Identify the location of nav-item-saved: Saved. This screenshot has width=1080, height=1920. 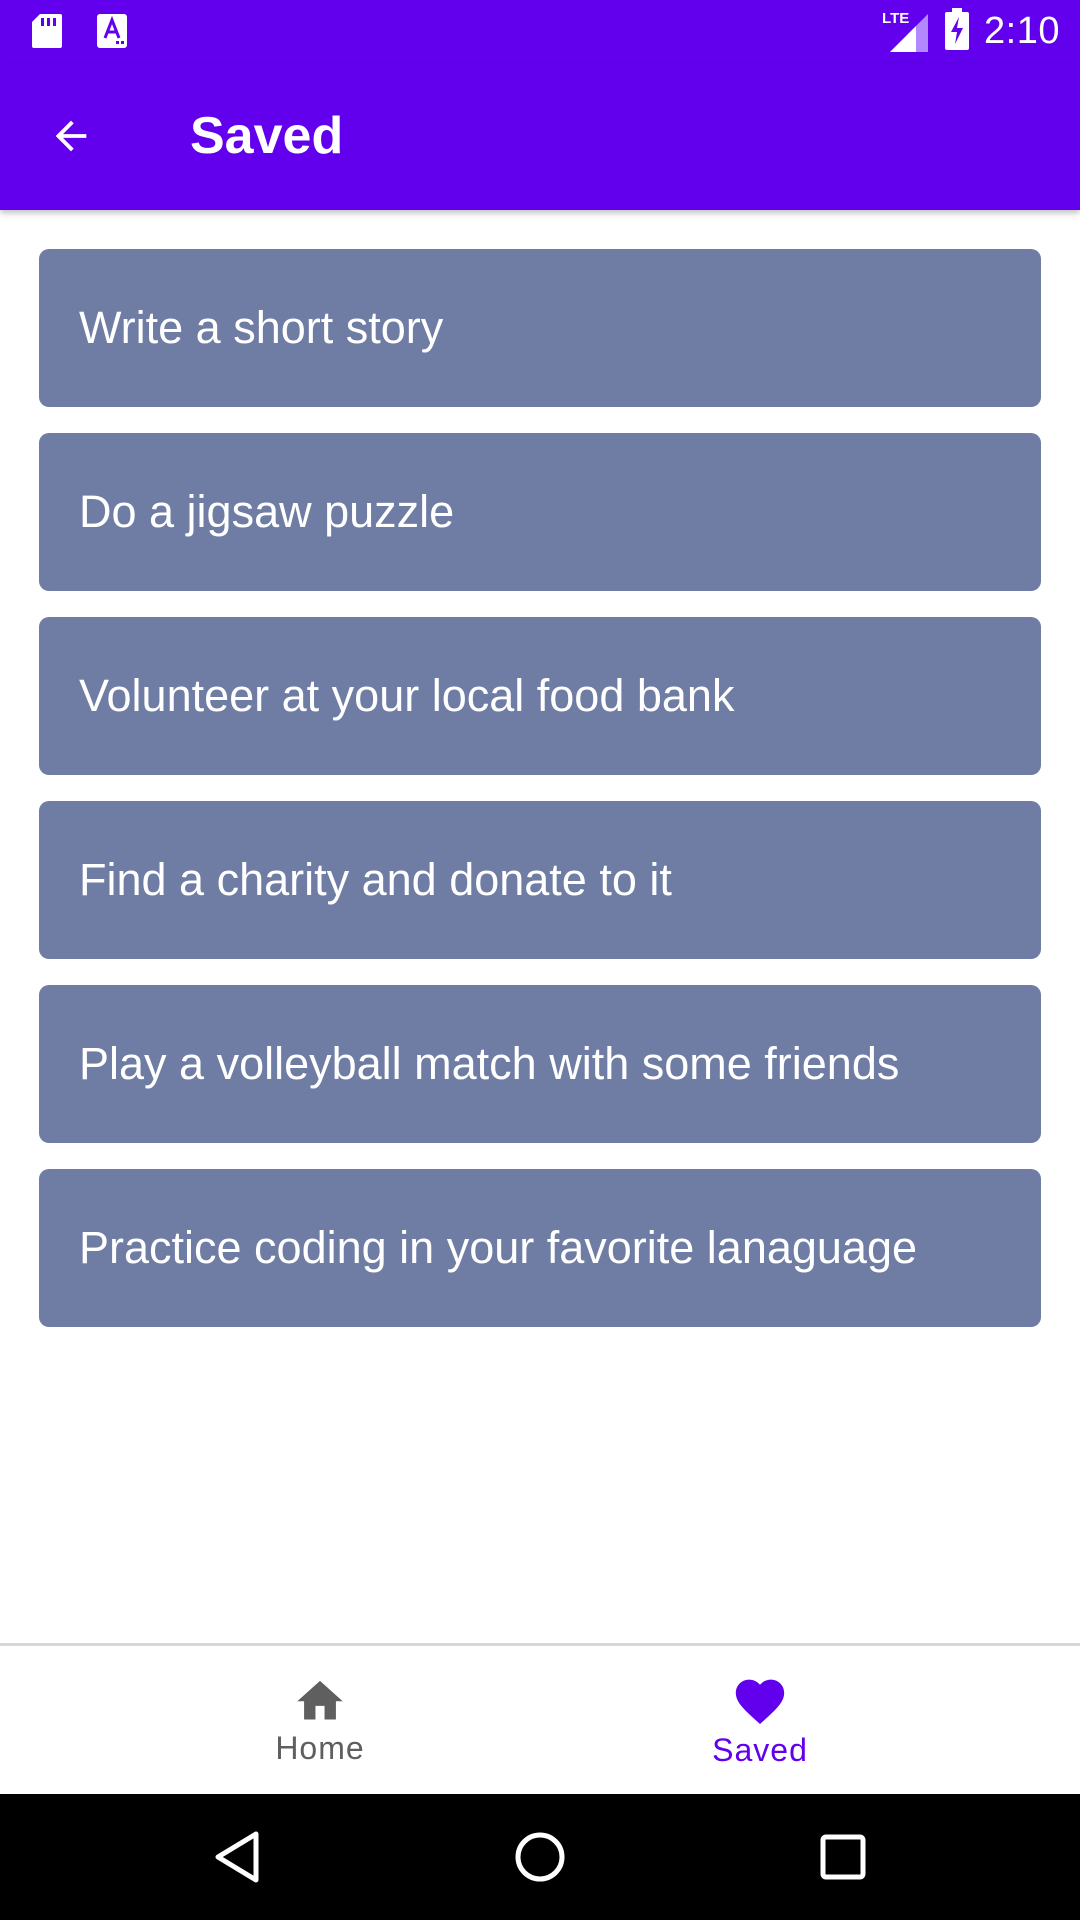
(760, 1720).